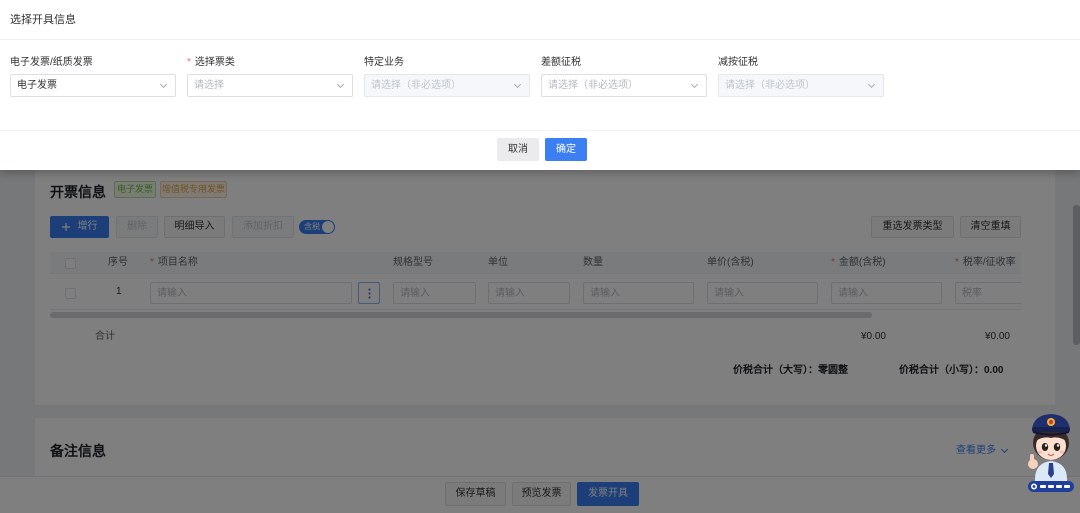 This screenshot has width=1080, height=513. I want to click on field-invoice-category: * 选择票类 请选择, so click(270, 76).